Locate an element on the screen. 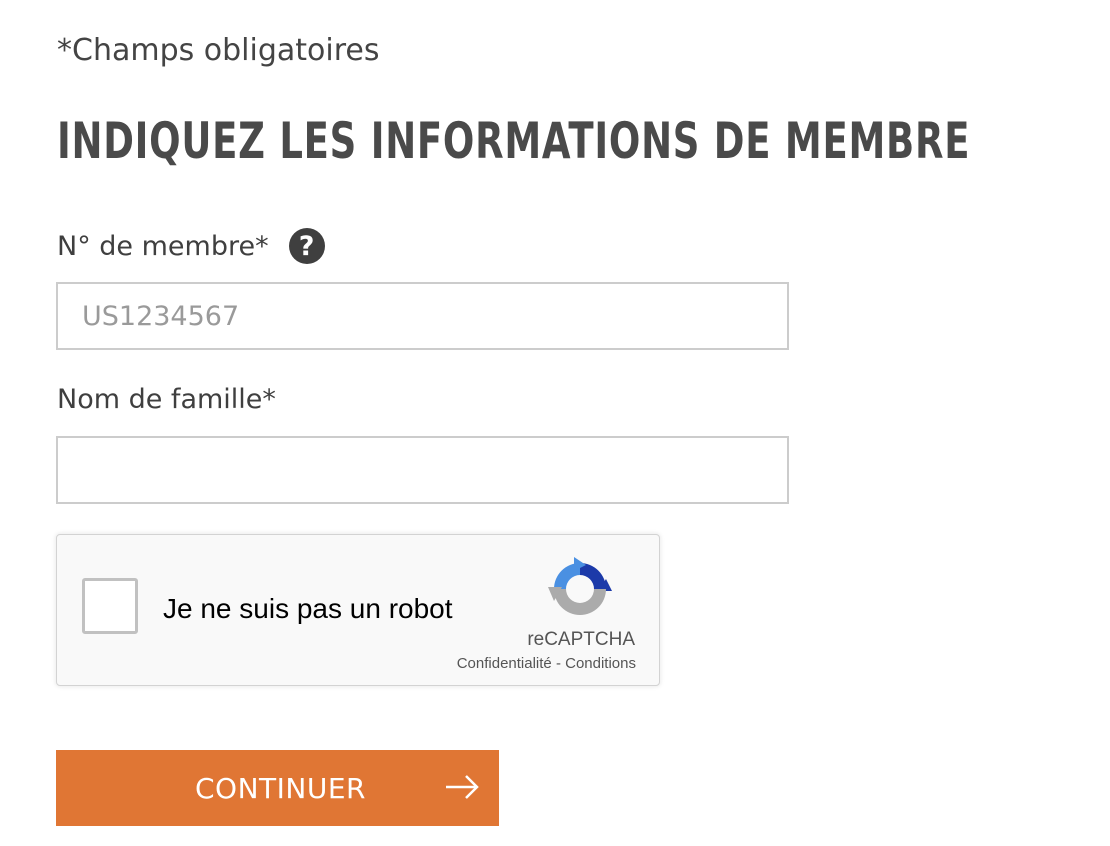  recaptcha-privacy-link: Confidentialité is located at coordinates (504, 663).